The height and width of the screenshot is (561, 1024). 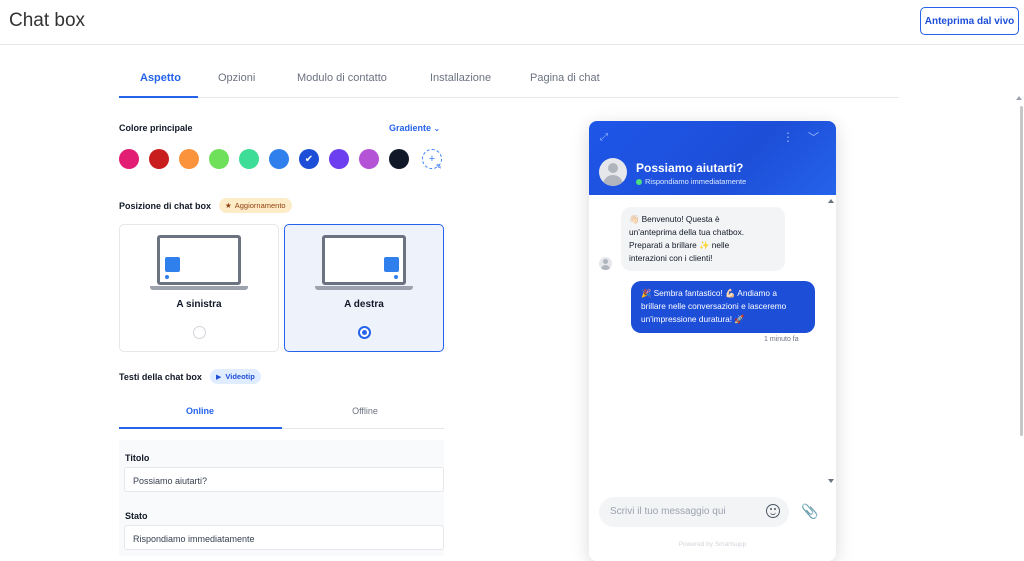 What do you see at coordinates (969, 21) in the screenshot?
I see `live-preview-button: Anteprima dal vivo` at bounding box center [969, 21].